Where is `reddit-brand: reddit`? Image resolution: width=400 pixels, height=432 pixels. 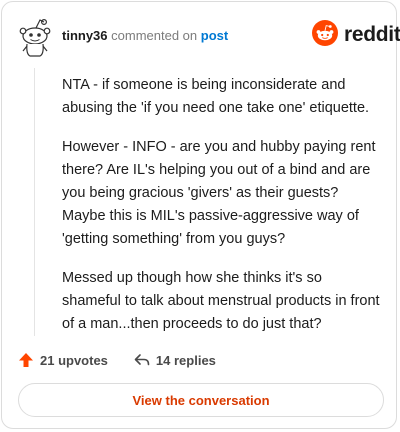
reddit-brand: reddit is located at coordinates (356, 35).